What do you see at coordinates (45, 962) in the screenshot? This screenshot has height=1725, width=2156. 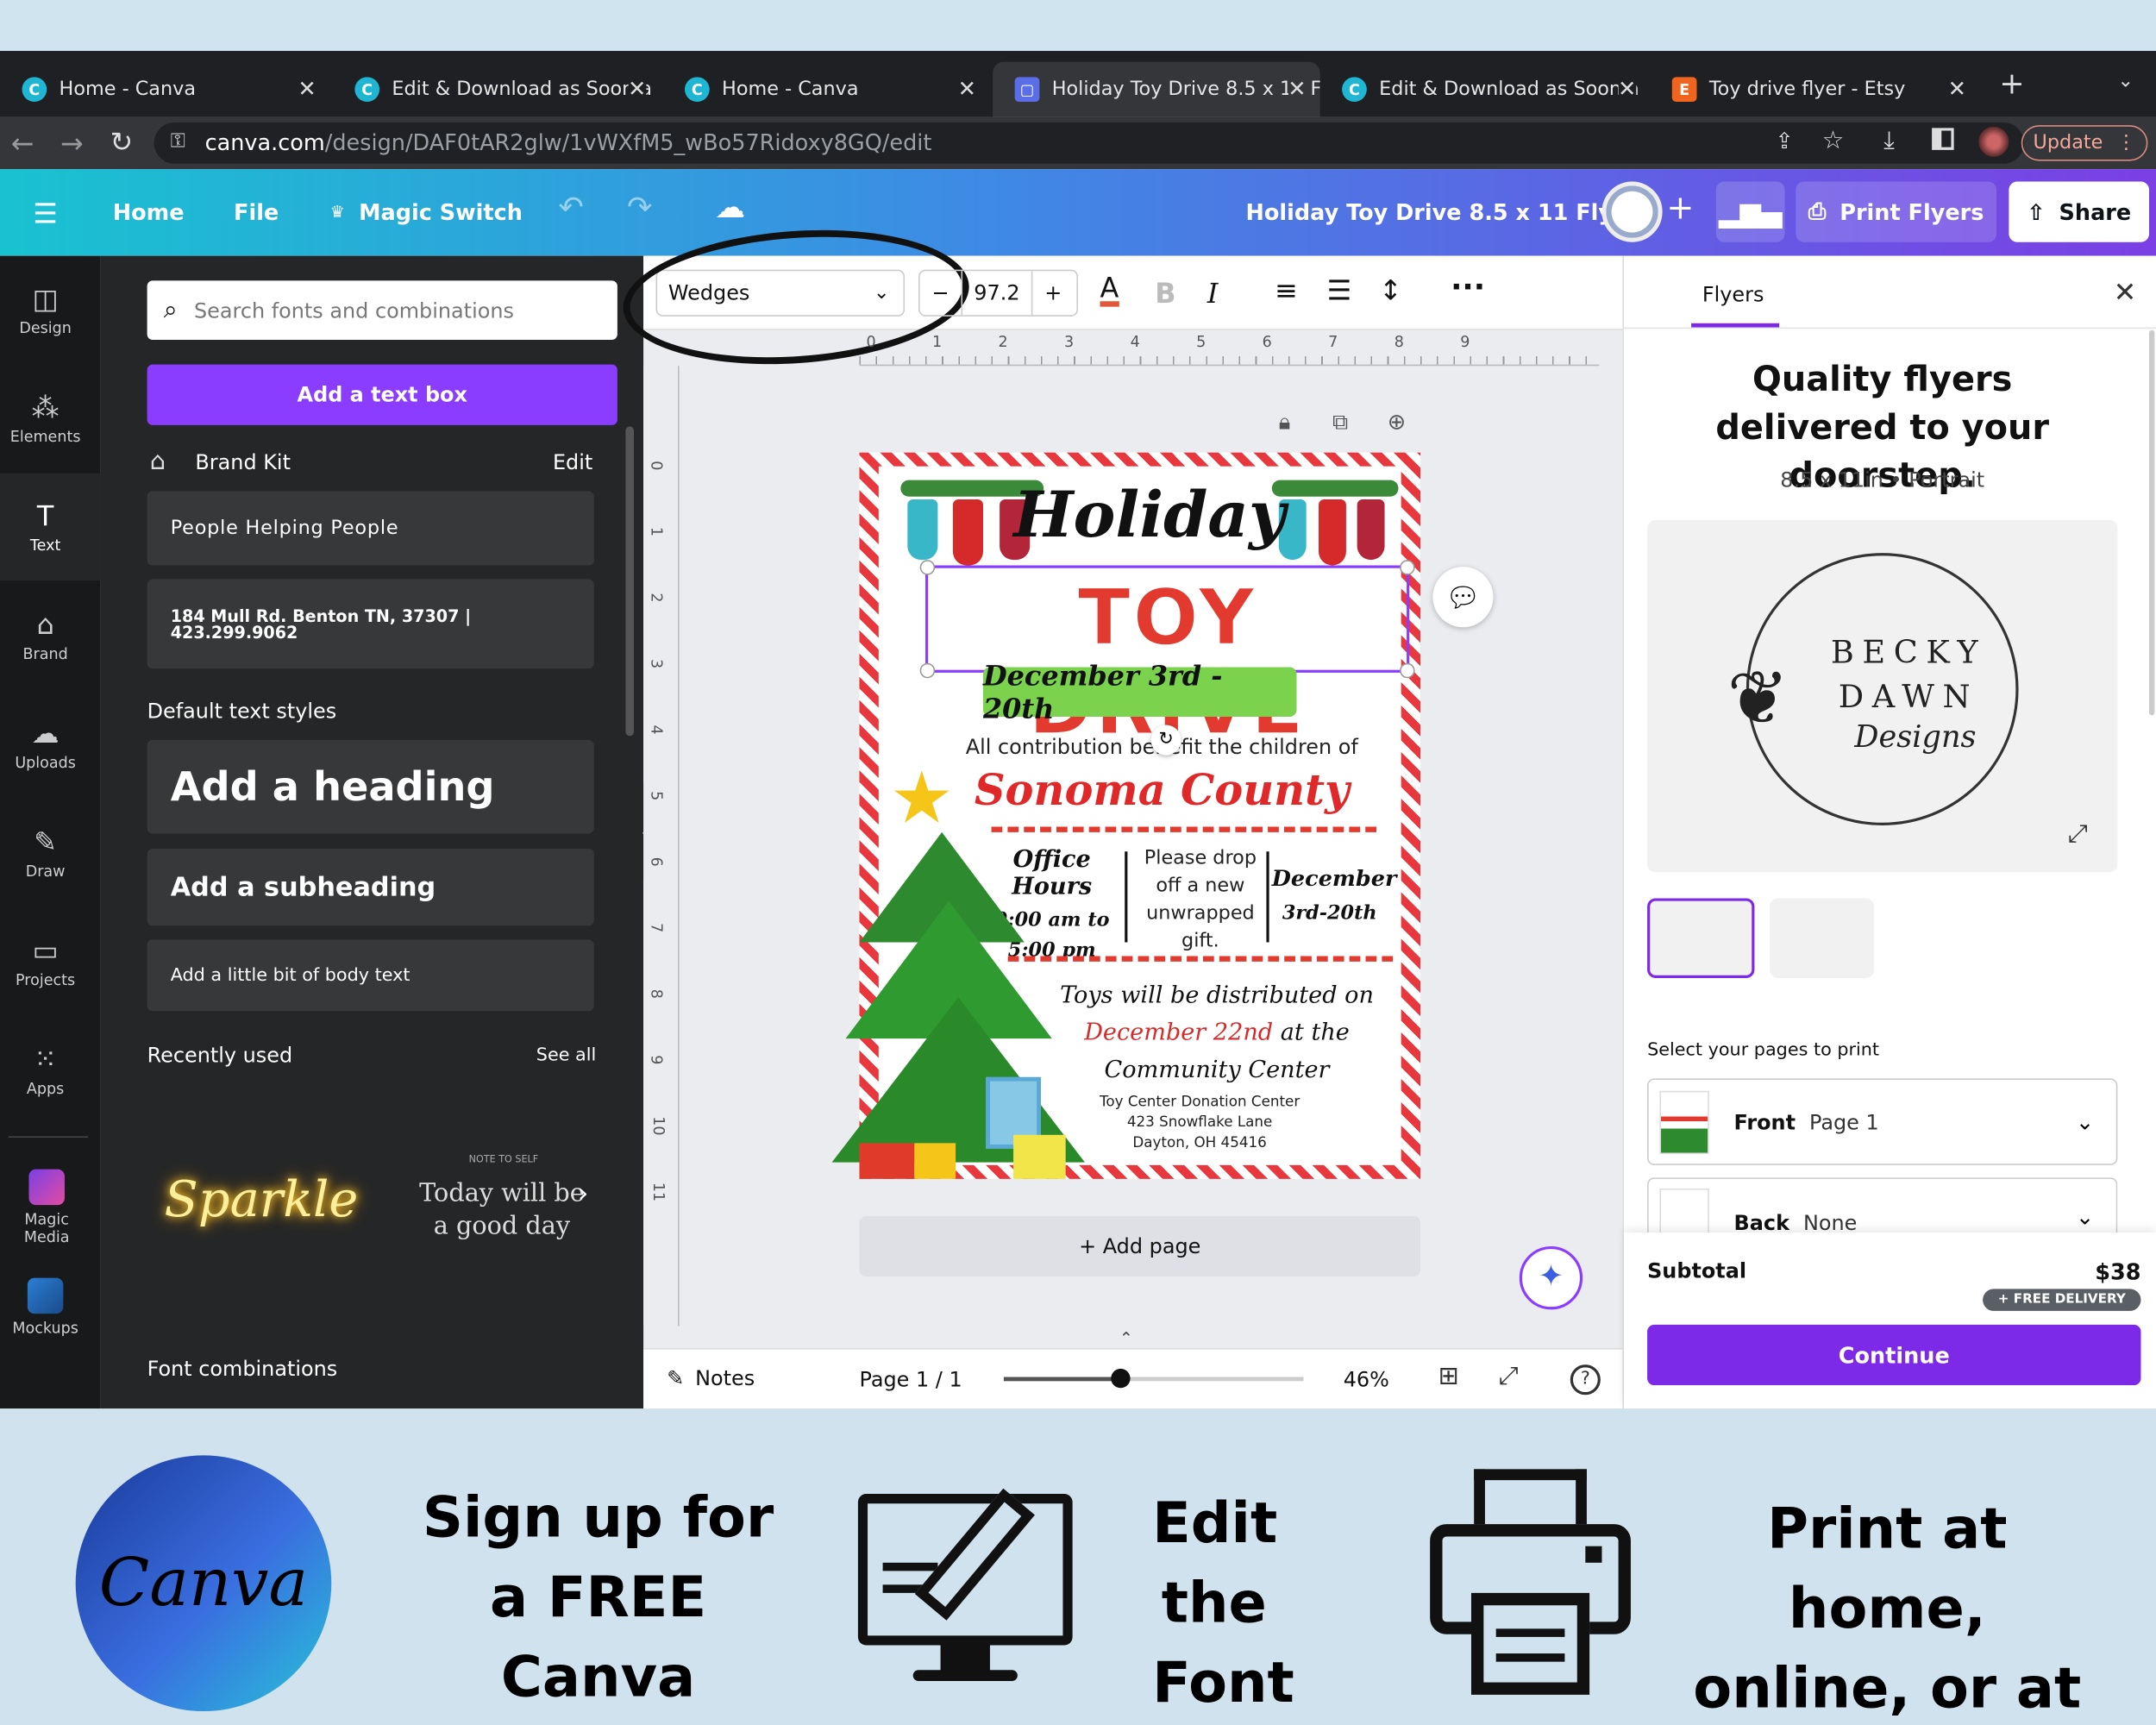 I see `rail-projects: ▭ Projects` at bounding box center [45, 962].